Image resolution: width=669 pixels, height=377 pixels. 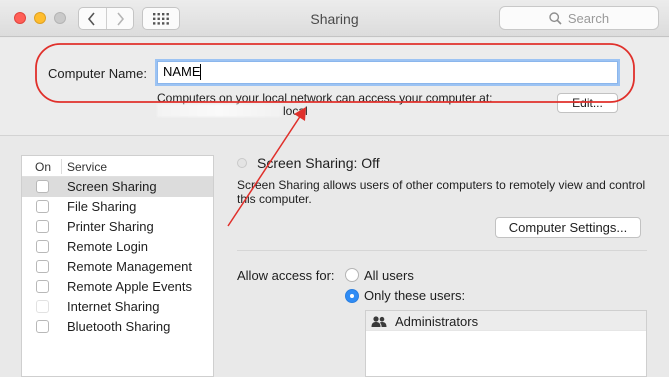 I want to click on service-status: Screen Sharing: Off, so click(x=318, y=163).